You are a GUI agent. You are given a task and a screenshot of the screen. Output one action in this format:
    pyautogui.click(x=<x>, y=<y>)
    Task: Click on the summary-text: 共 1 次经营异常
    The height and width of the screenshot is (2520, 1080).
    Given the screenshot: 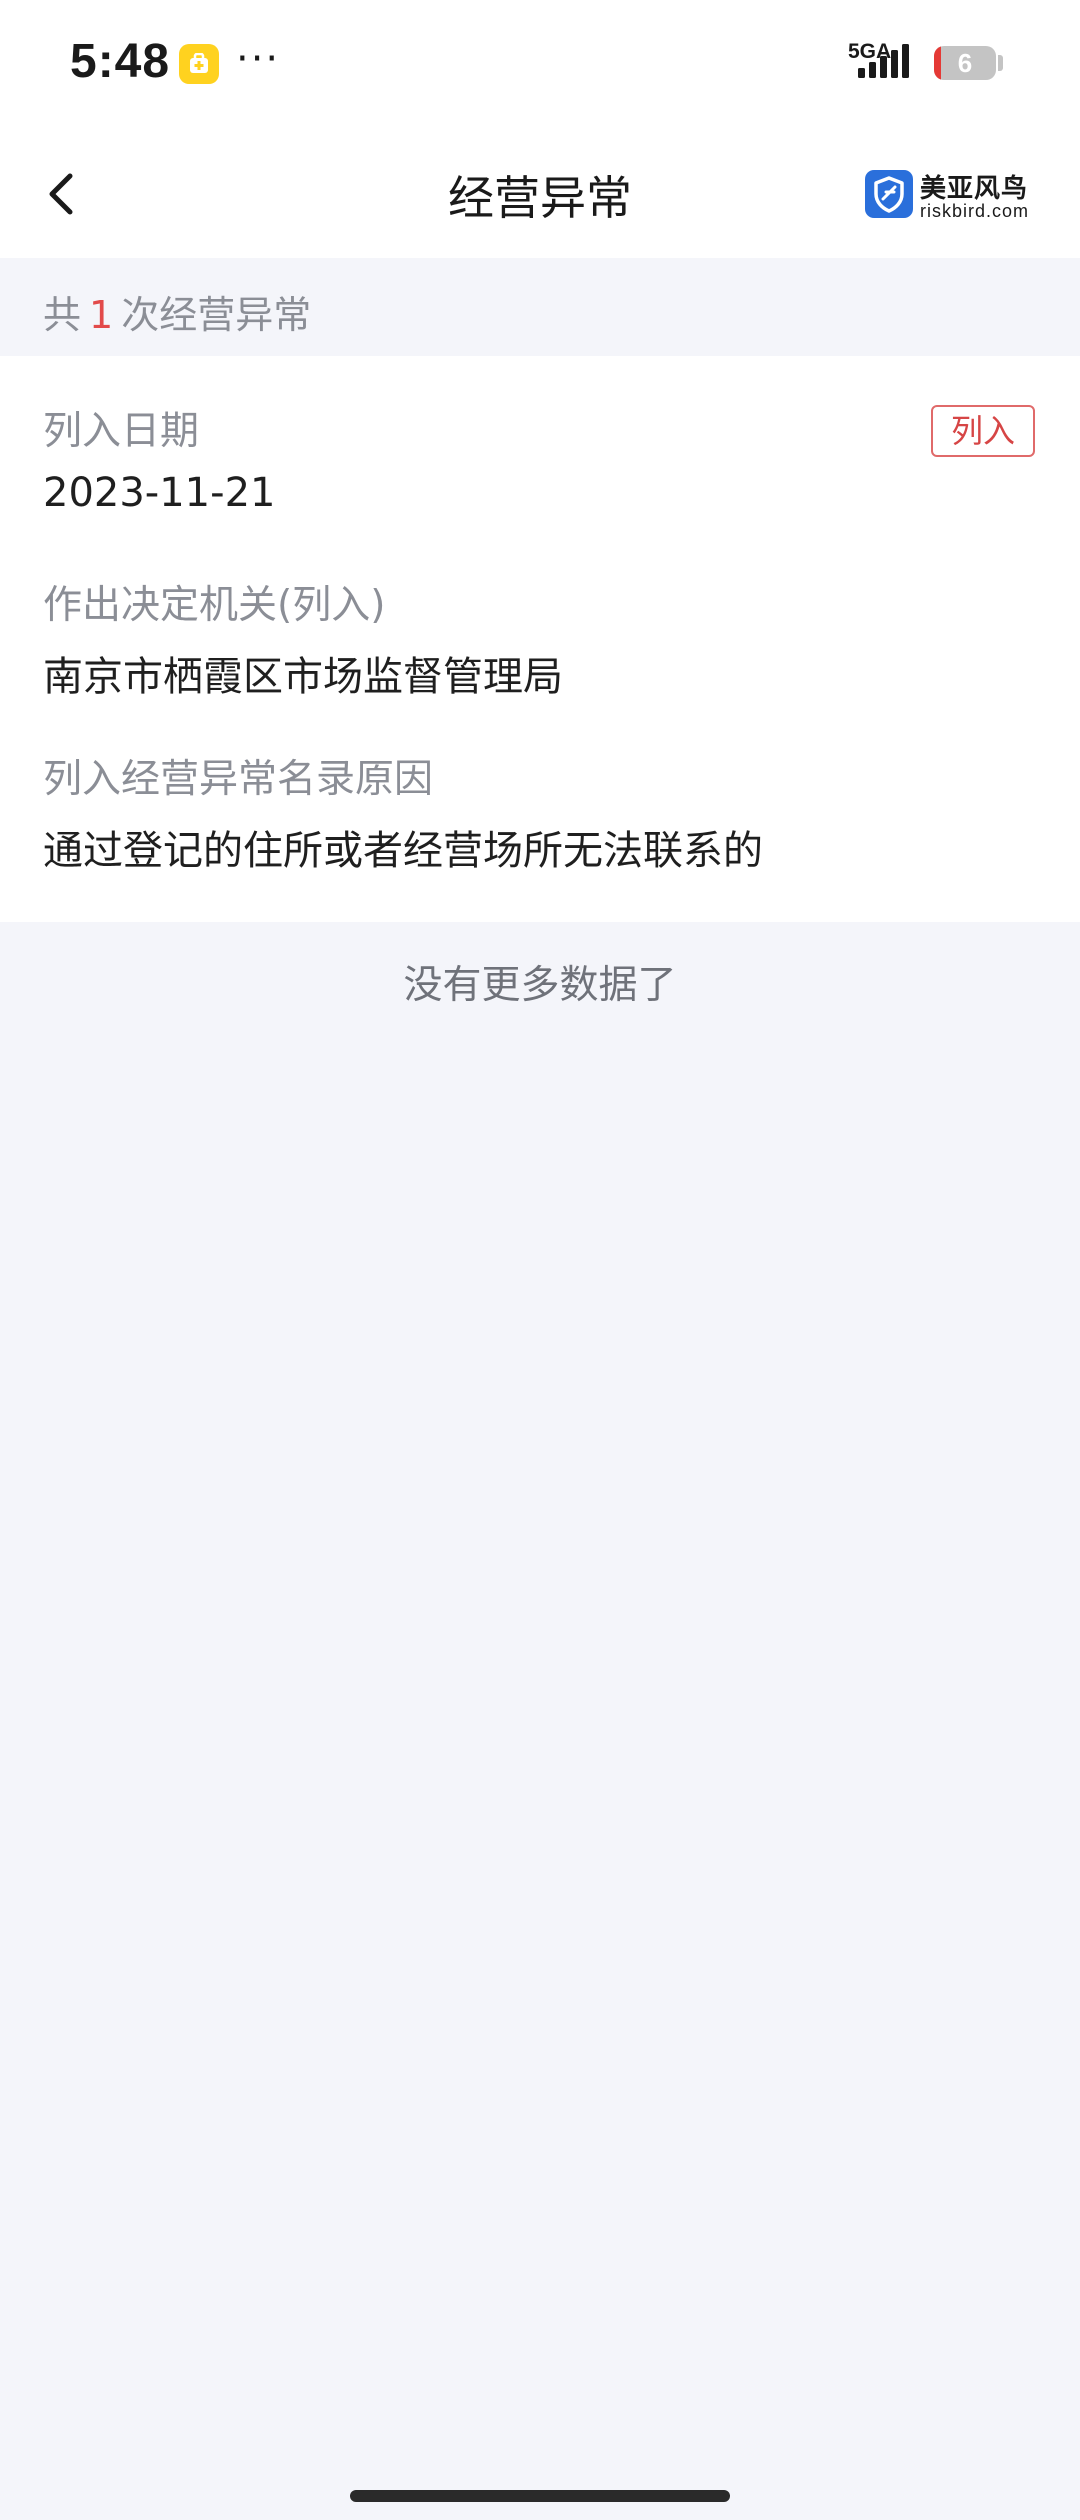 What is the action you would take?
    pyautogui.click(x=177, y=311)
    